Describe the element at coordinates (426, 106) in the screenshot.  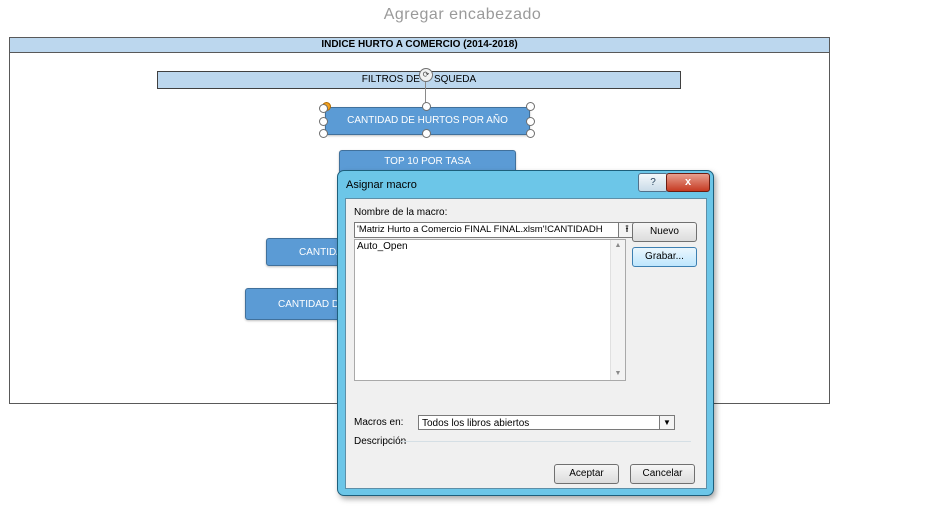
I see `resize-handle-n` at that location.